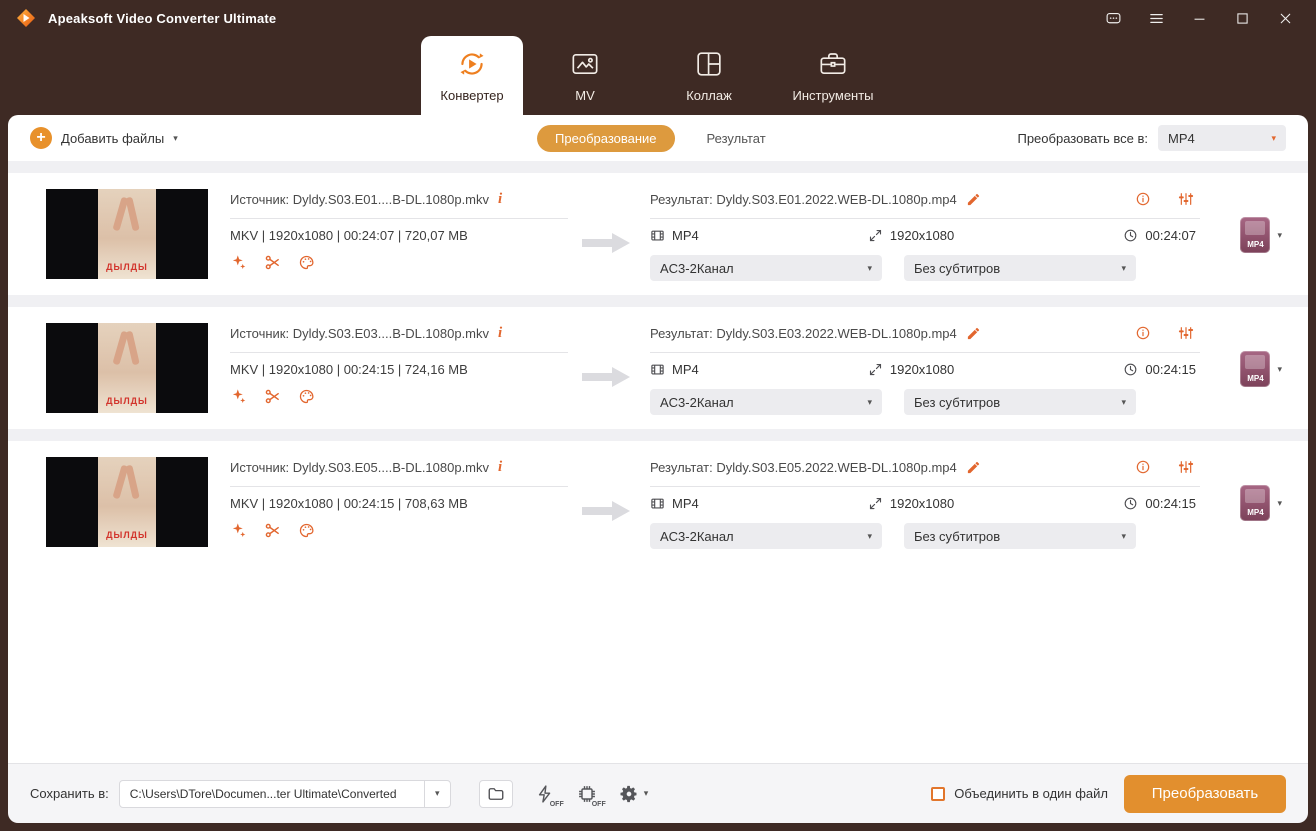 The height and width of the screenshot is (831, 1316). What do you see at coordinates (104, 138) in the screenshot?
I see `add-files-button: + Добавить файлы ▾` at bounding box center [104, 138].